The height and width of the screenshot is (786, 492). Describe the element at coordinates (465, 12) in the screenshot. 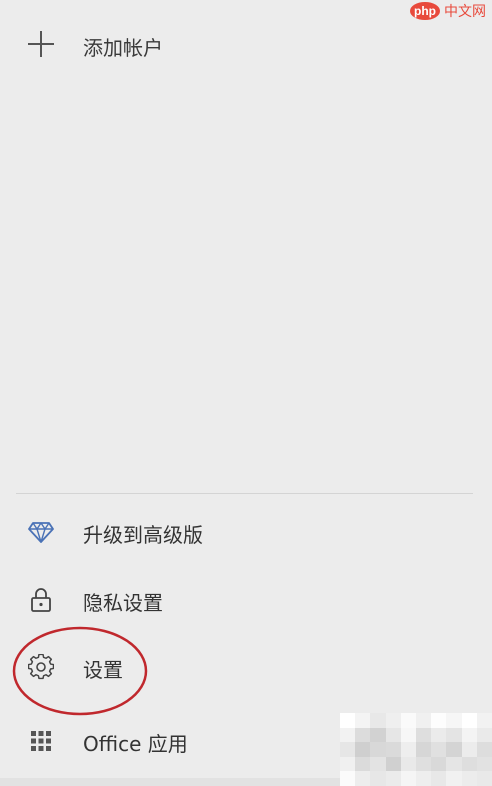

I see `watermark-text: 中文网` at that location.